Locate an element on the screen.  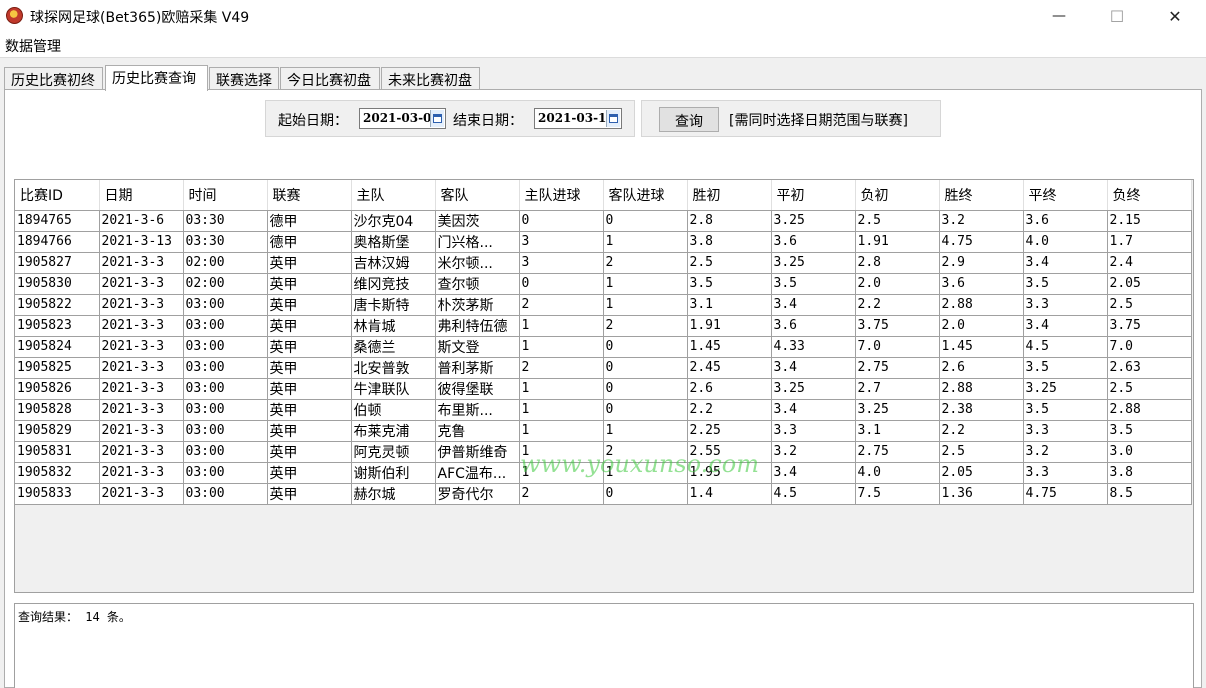
end-calendar-button is located at coordinates (613, 118).